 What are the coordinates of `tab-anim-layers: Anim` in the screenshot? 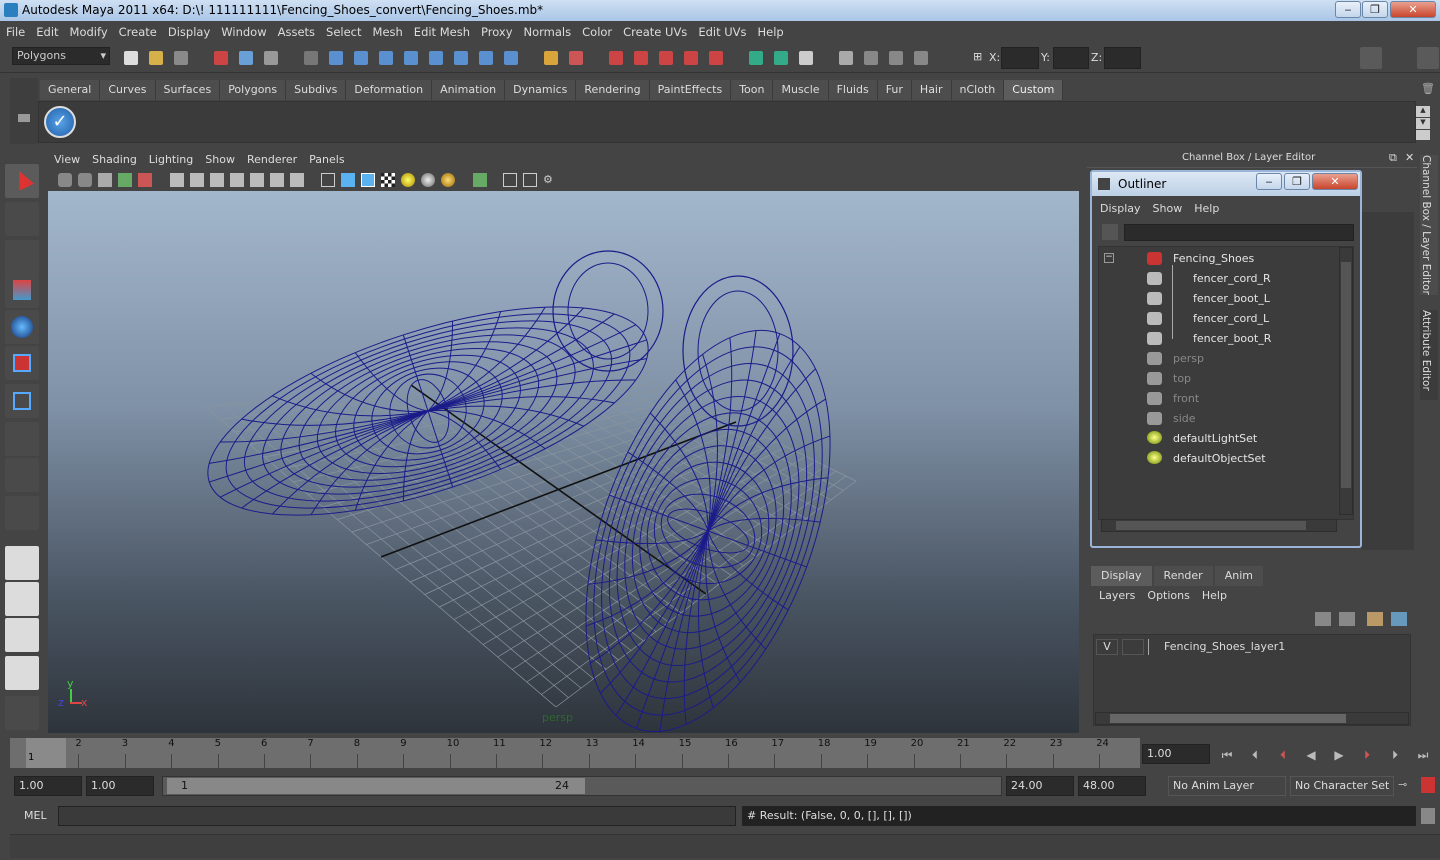 It's located at (1238, 576).